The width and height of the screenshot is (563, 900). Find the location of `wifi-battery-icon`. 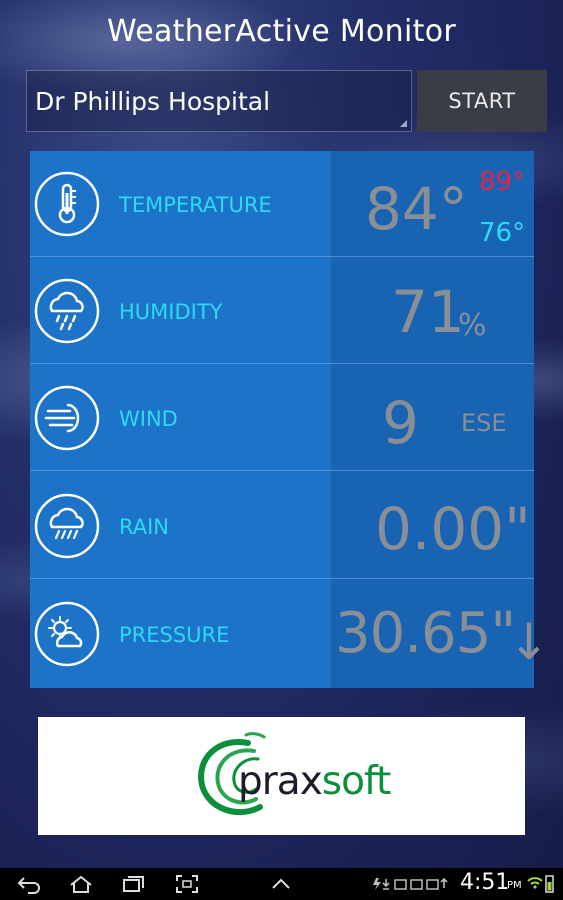

wifi-battery-icon is located at coordinates (540, 884).